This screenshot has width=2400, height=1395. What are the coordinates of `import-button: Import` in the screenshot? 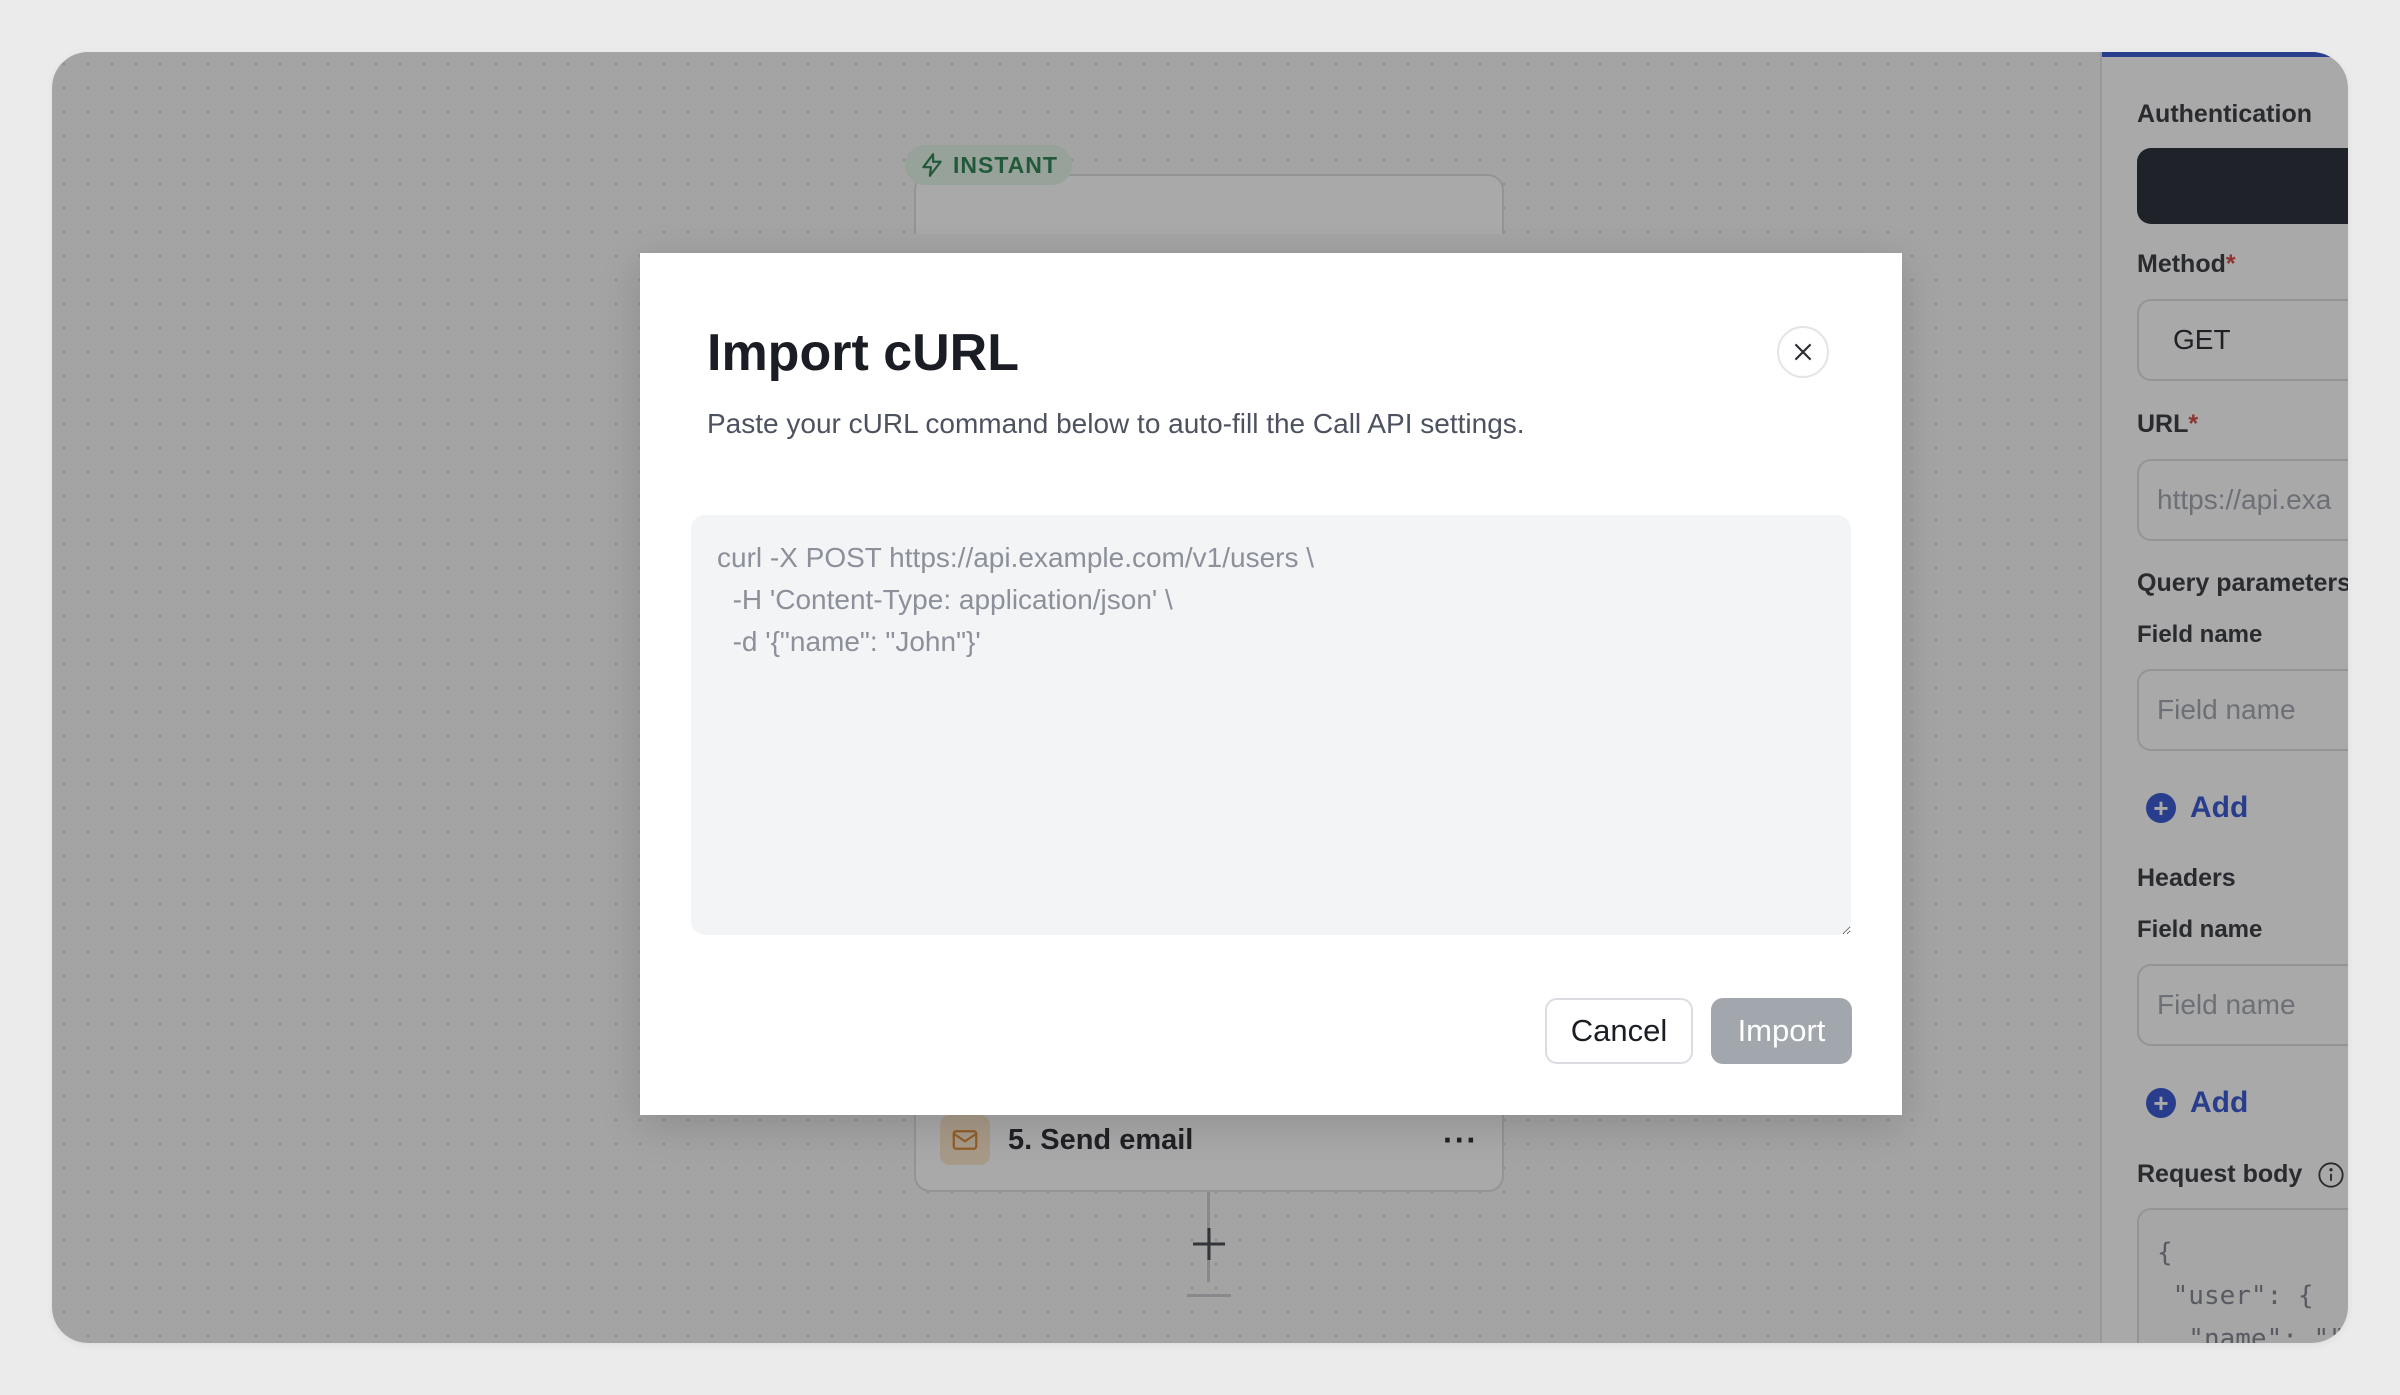 It's located at (1781, 1031).